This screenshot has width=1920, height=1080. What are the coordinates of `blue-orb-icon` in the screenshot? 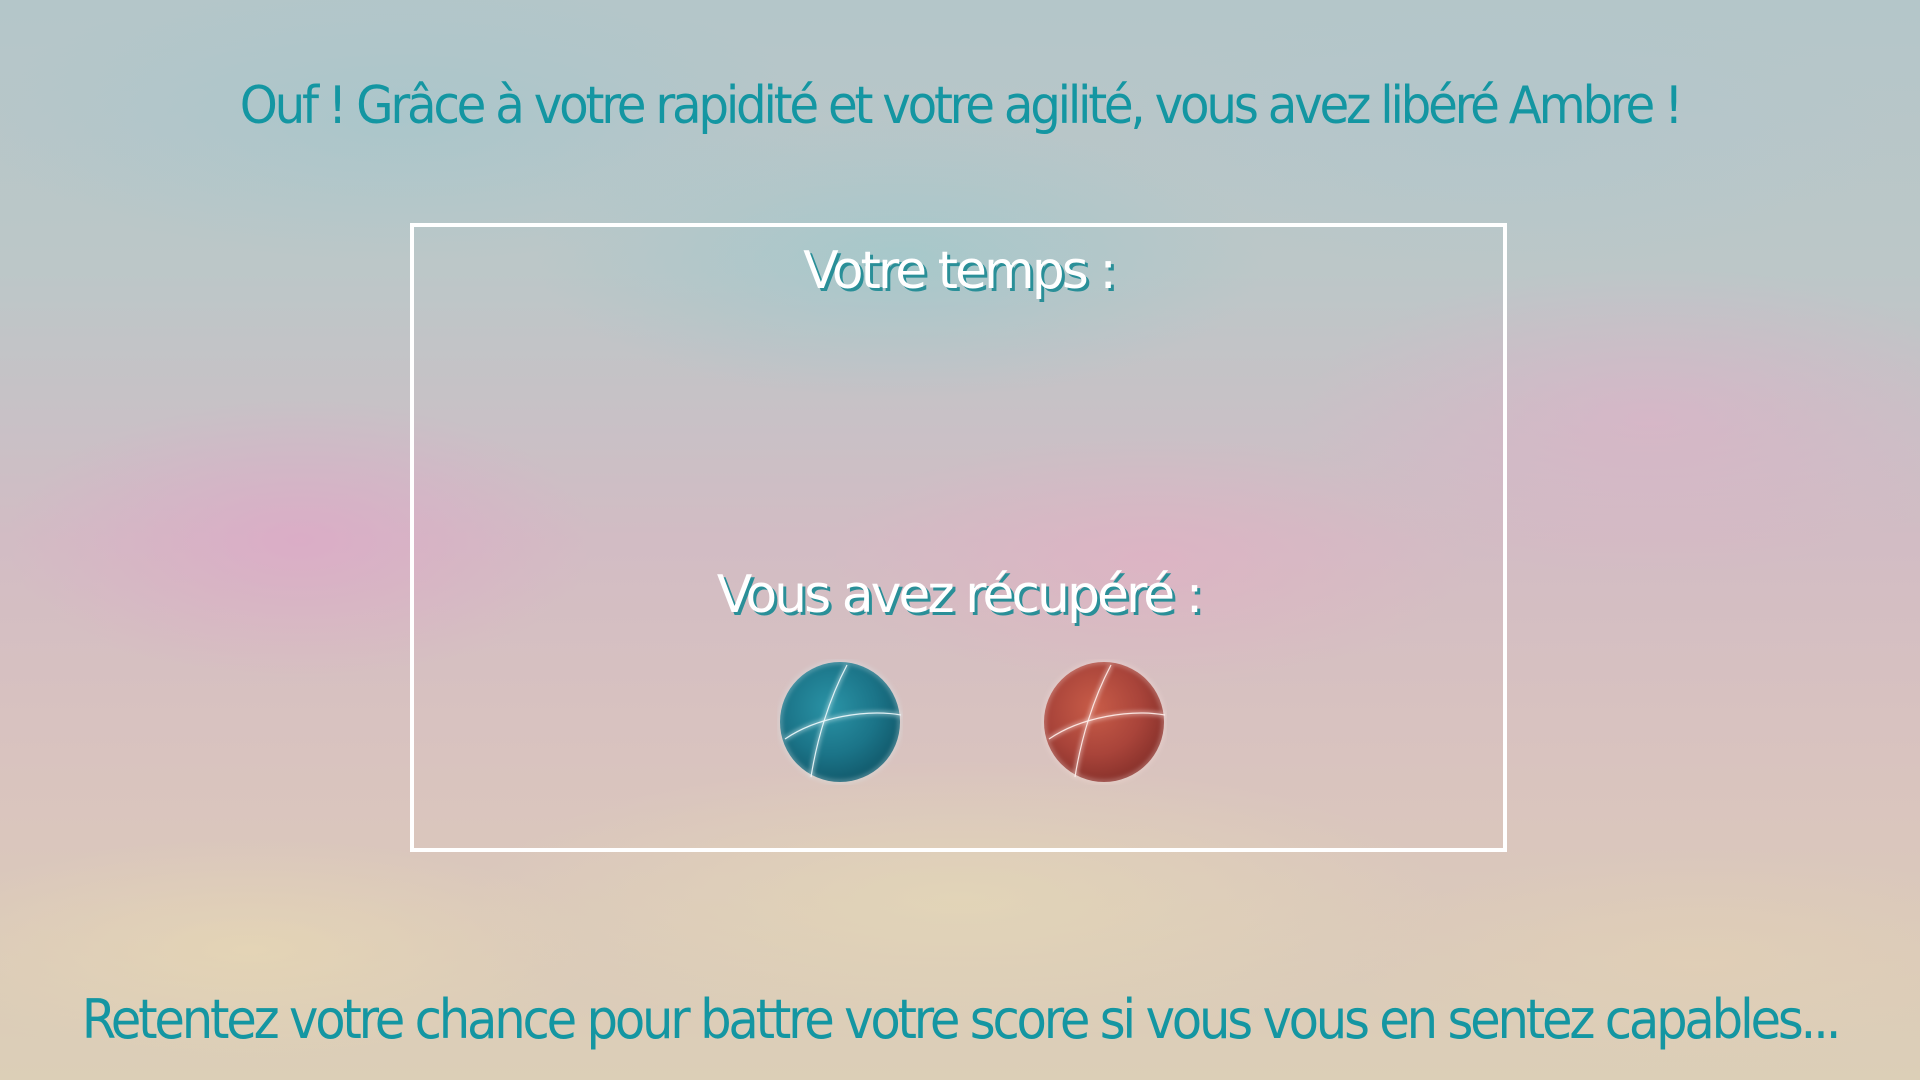 It's located at (840, 722).